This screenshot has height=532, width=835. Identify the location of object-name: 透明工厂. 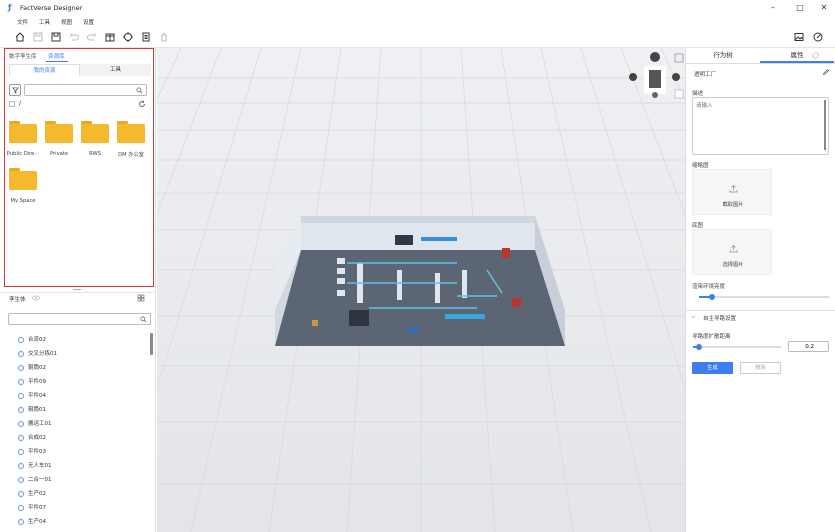
(705, 75).